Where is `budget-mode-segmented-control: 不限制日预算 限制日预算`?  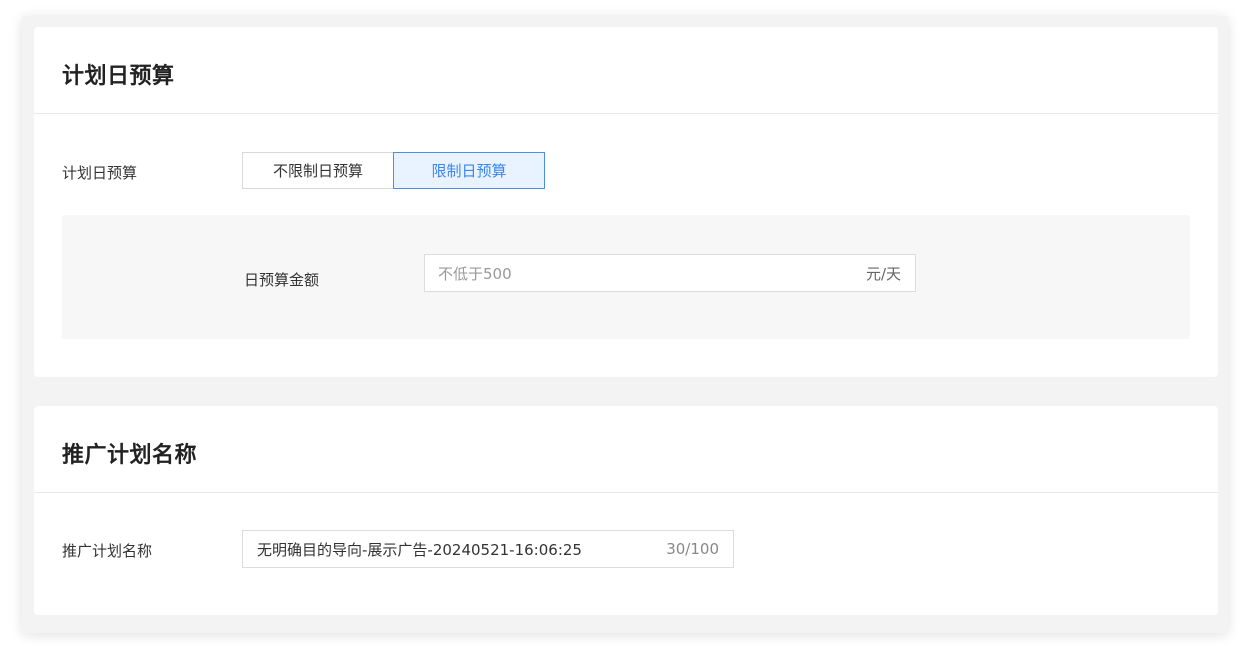 budget-mode-segmented-control: 不限制日预算 限制日预算 is located at coordinates (393, 170).